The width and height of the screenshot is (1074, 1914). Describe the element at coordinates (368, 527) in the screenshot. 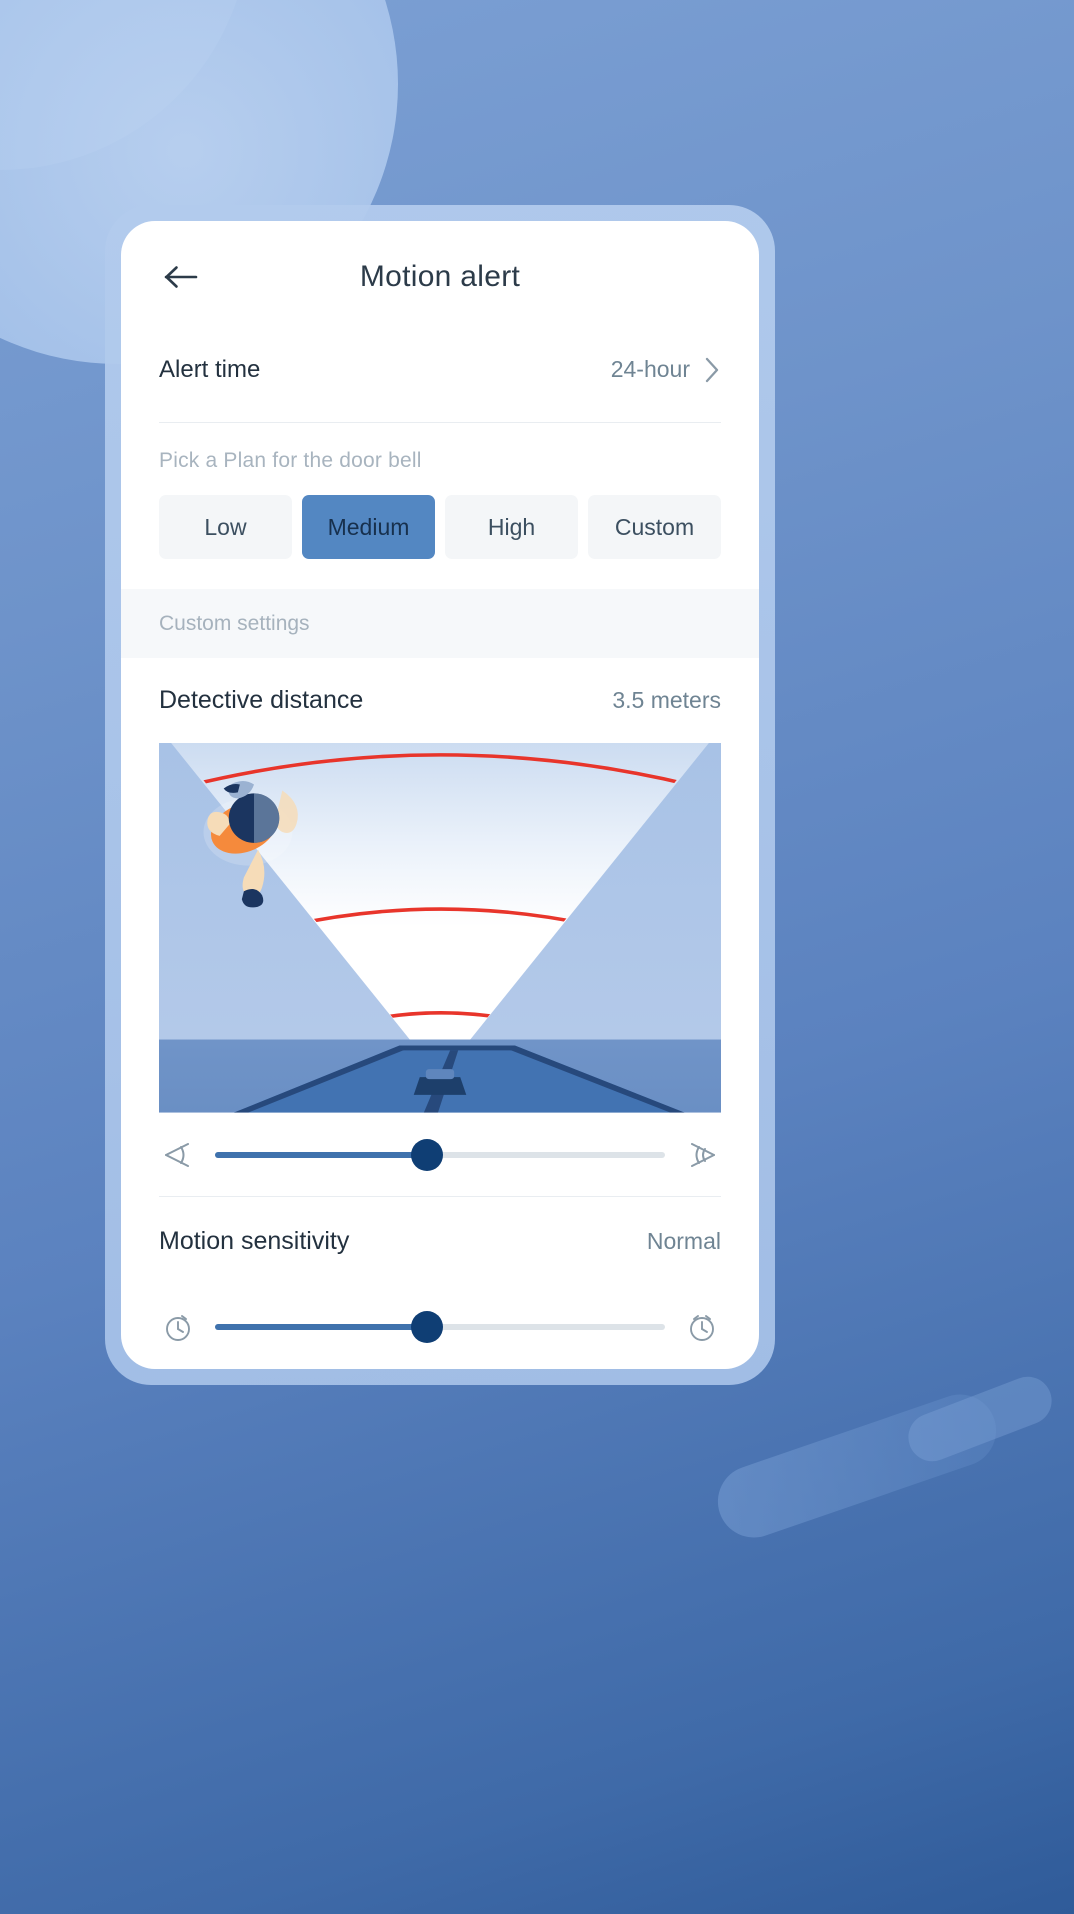

I see `plan-option-medium: Medium` at that location.